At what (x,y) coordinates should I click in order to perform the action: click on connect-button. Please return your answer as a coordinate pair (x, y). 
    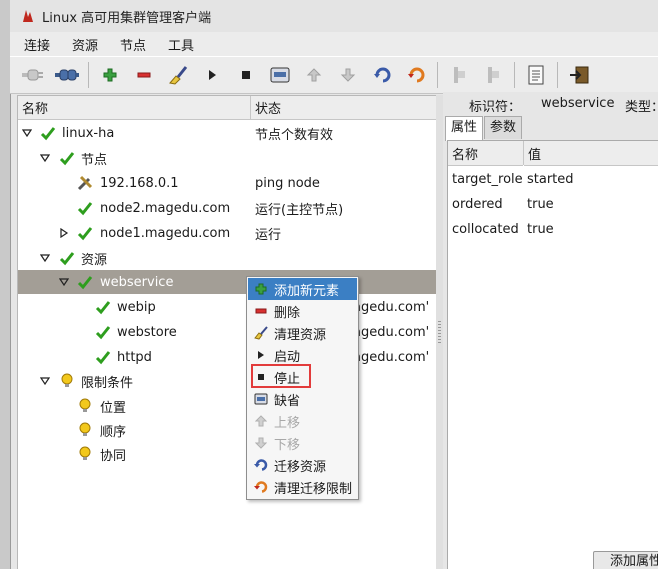
    Looking at the image, I should click on (33, 75).